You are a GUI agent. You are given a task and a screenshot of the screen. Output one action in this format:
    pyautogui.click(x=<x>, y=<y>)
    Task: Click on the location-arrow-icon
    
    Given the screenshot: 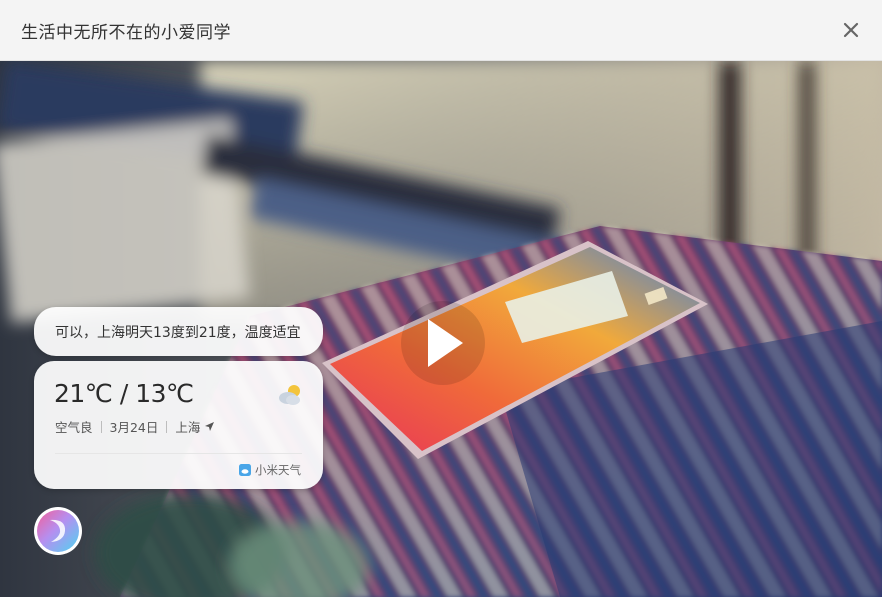 What is the action you would take?
    pyautogui.click(x=210, y=426)
    